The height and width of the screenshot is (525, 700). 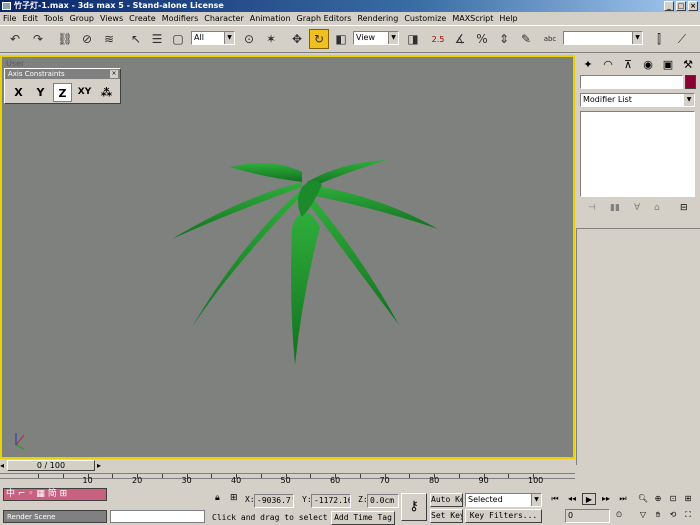 What do you see at coordinates (249, 39) in the screenshot?
I see `select-and-manipulate-icon: ⊙` at bounding box center [249, 39].